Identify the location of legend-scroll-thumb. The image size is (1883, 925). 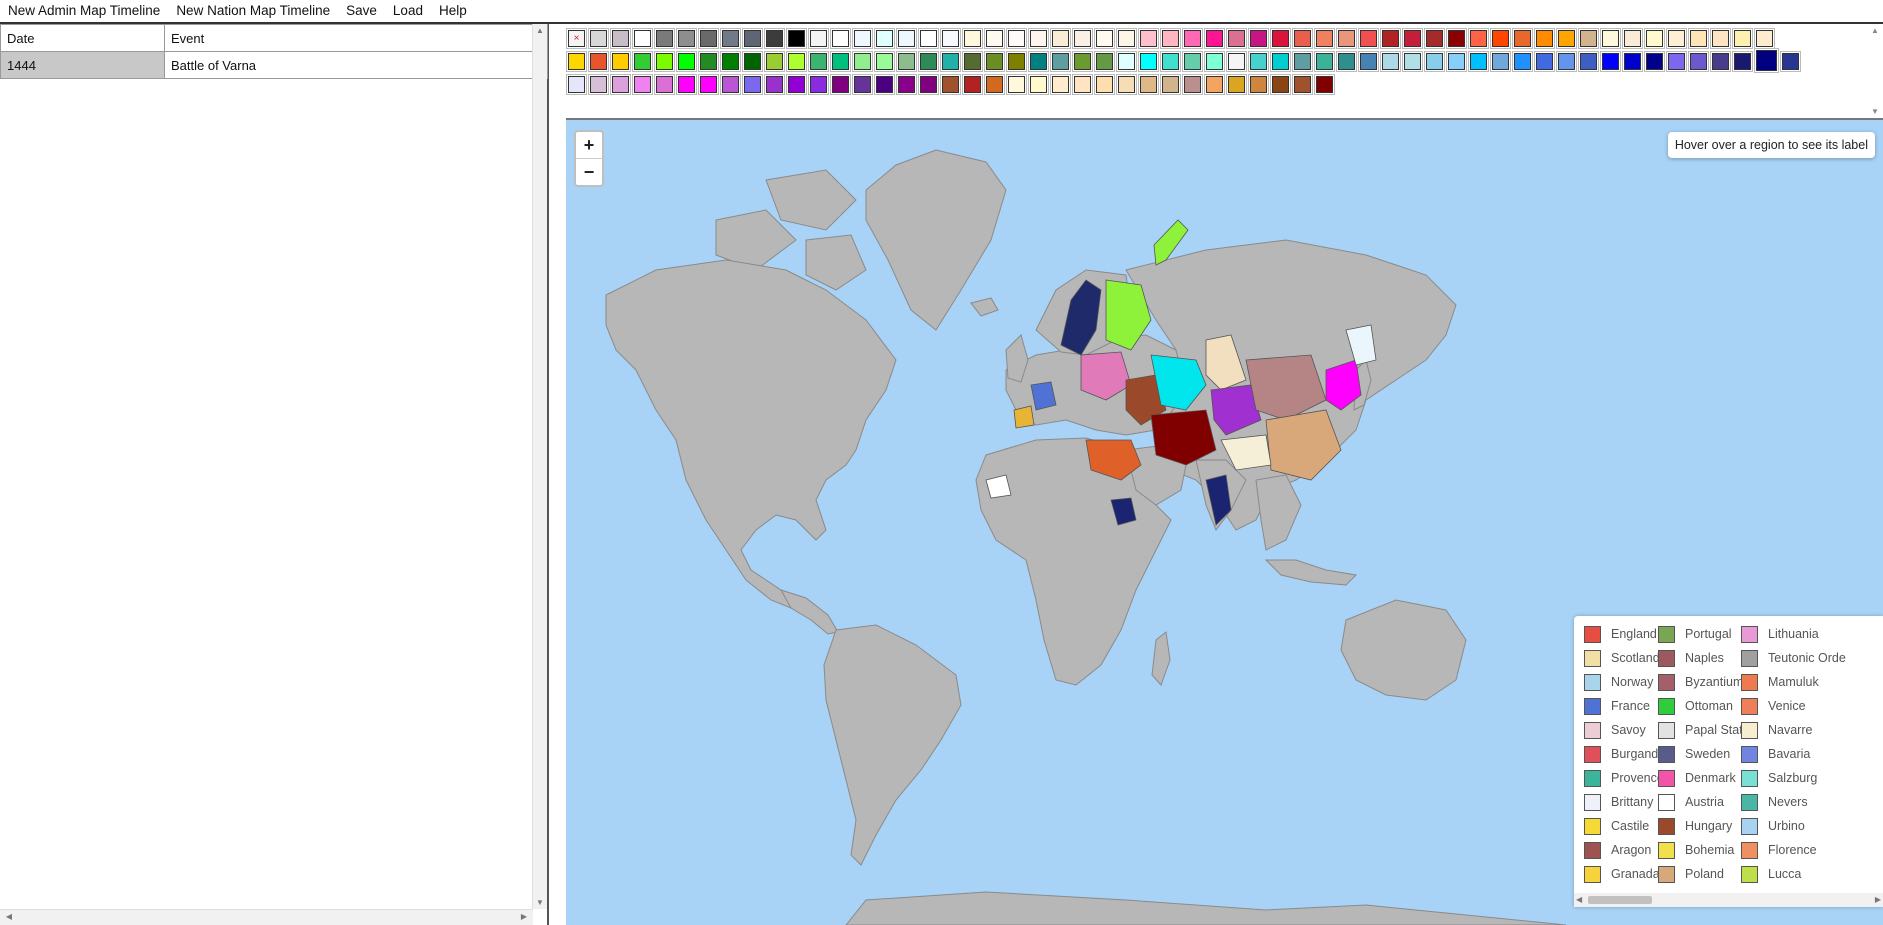
(1620, 900).